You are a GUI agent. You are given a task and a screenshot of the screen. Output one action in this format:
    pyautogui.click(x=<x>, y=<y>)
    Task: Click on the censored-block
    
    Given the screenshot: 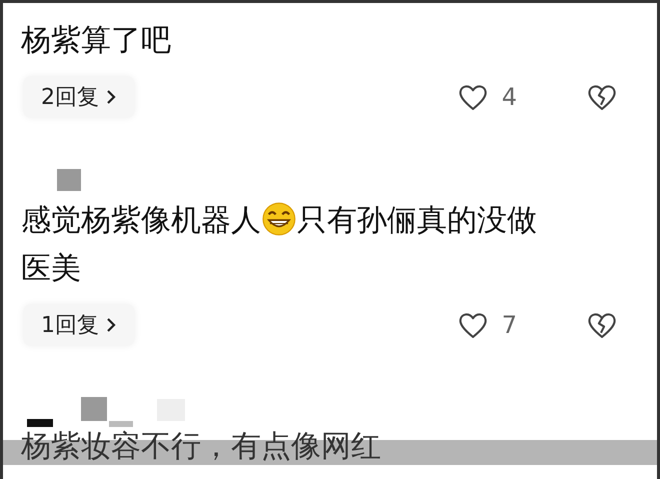 What is the action you would take?
    pyautogui.click(x=69, y=180)
    